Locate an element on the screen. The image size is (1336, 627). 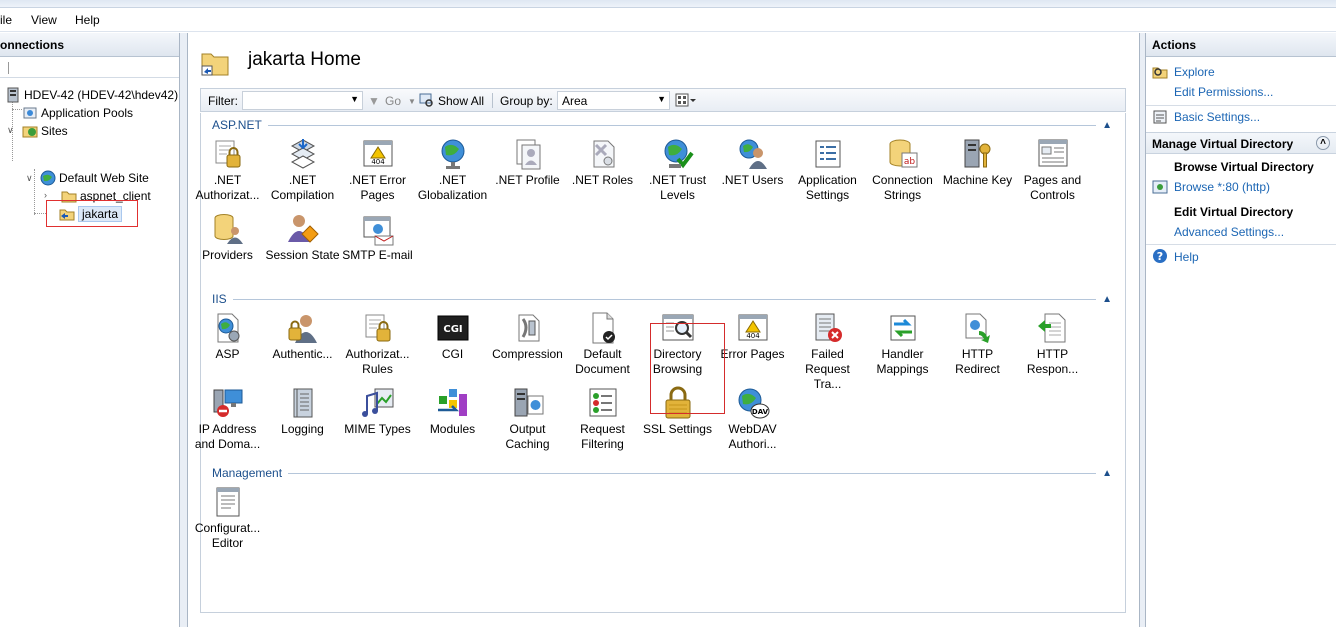
modules-icon is located at coordinates (453, 403).